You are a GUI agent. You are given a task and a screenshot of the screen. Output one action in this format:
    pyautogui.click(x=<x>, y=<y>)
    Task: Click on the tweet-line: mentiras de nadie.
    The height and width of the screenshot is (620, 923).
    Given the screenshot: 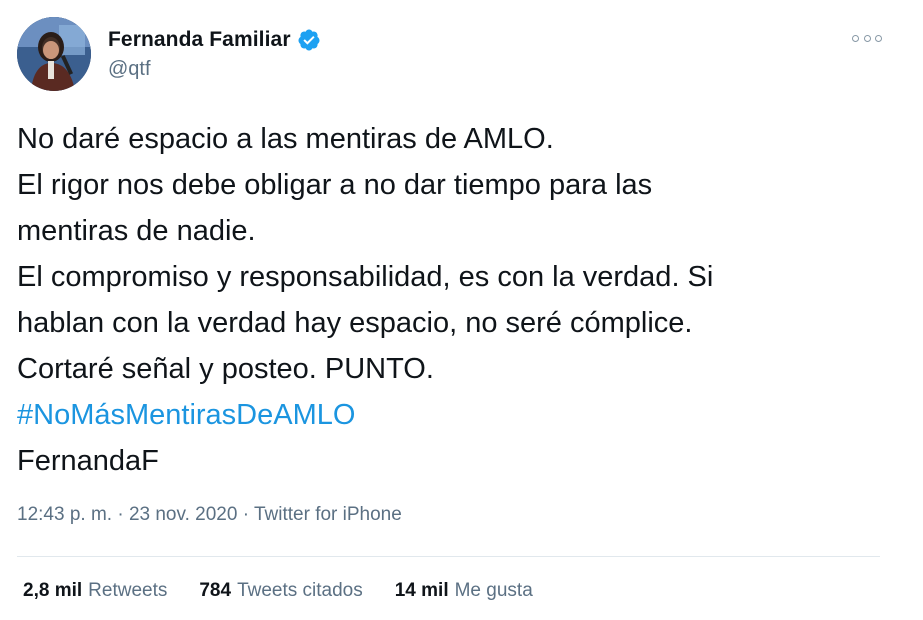 What is the action you would take?
    pyautogui.click(x=136, y=231)
    